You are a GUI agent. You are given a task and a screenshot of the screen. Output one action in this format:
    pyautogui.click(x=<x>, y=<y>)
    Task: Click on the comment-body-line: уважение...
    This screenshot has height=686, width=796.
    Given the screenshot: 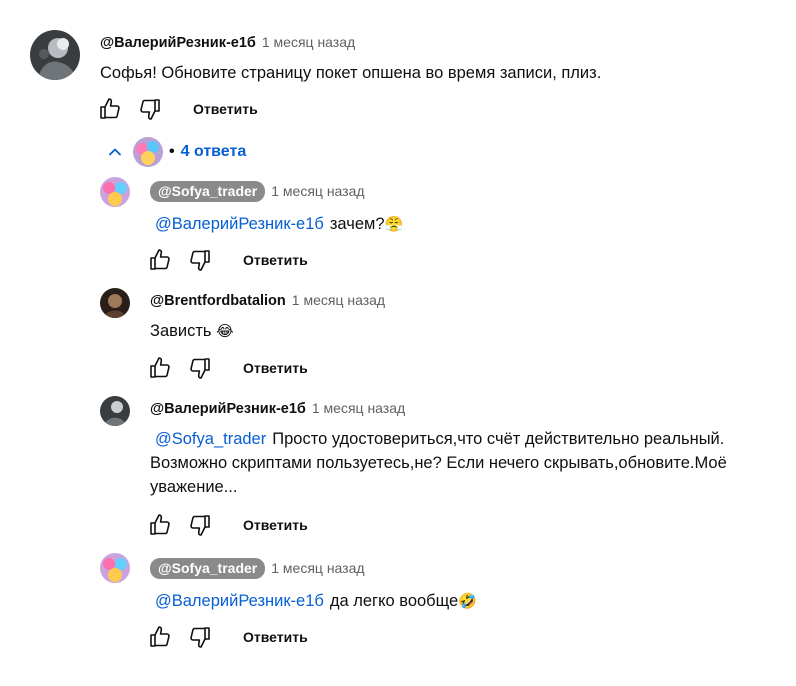 What is the action you would take?
    pyautogui.click(x=194, y=487)
    